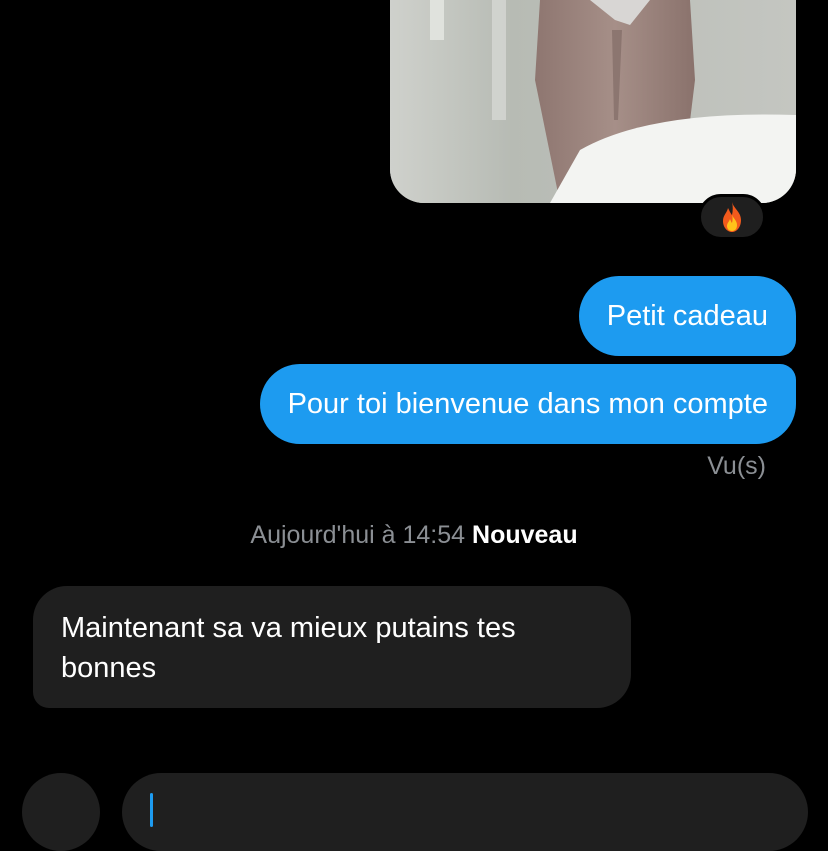 The image size is (828, 851). I want to click on fire-icon, so click(732, 217).